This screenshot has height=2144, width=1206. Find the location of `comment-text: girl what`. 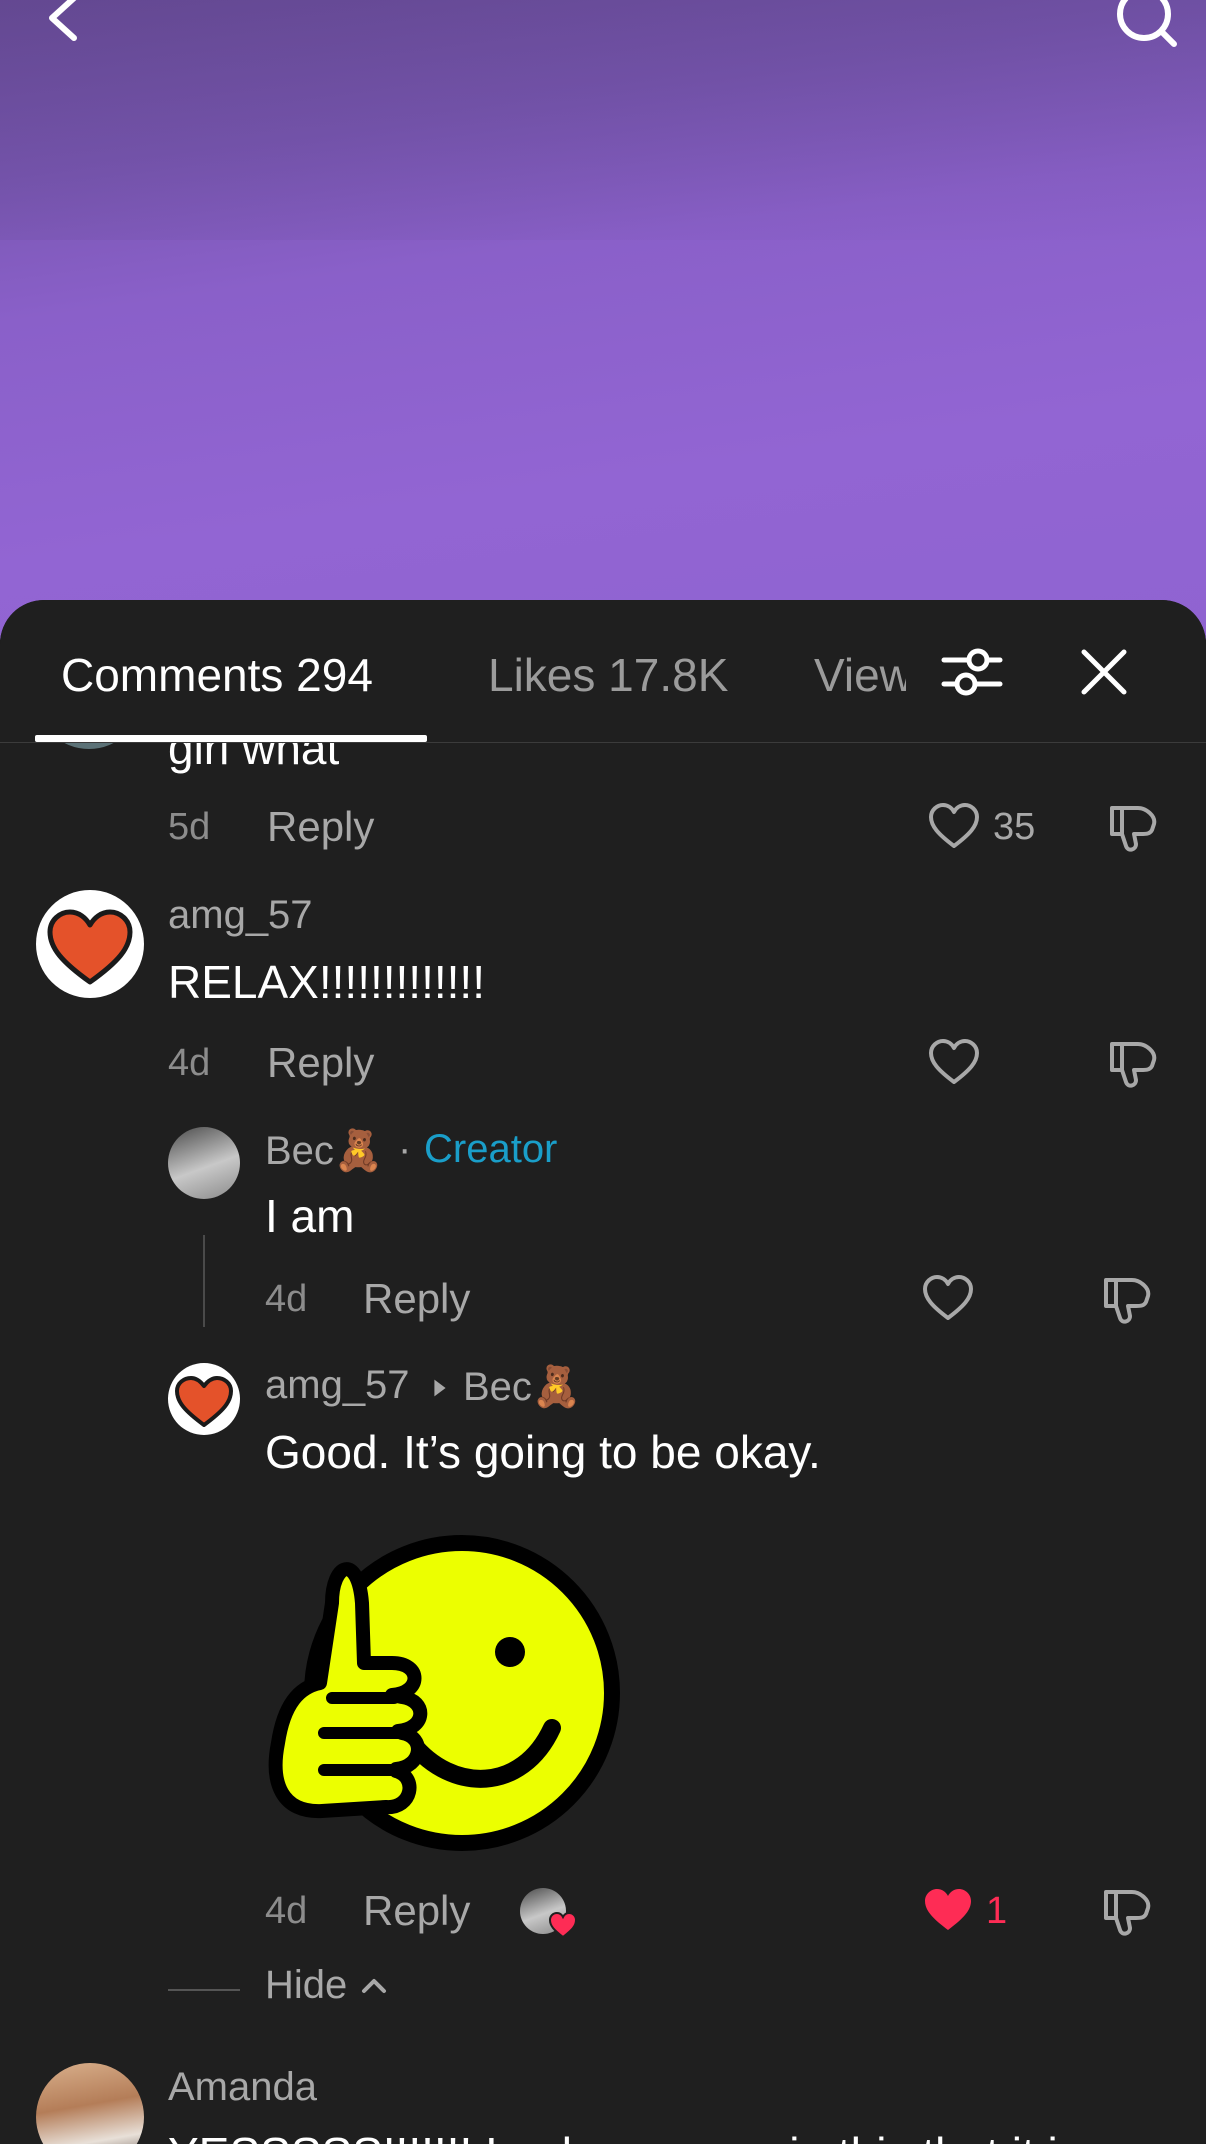

comment-text: girl what is located at coordinates (254, 758).